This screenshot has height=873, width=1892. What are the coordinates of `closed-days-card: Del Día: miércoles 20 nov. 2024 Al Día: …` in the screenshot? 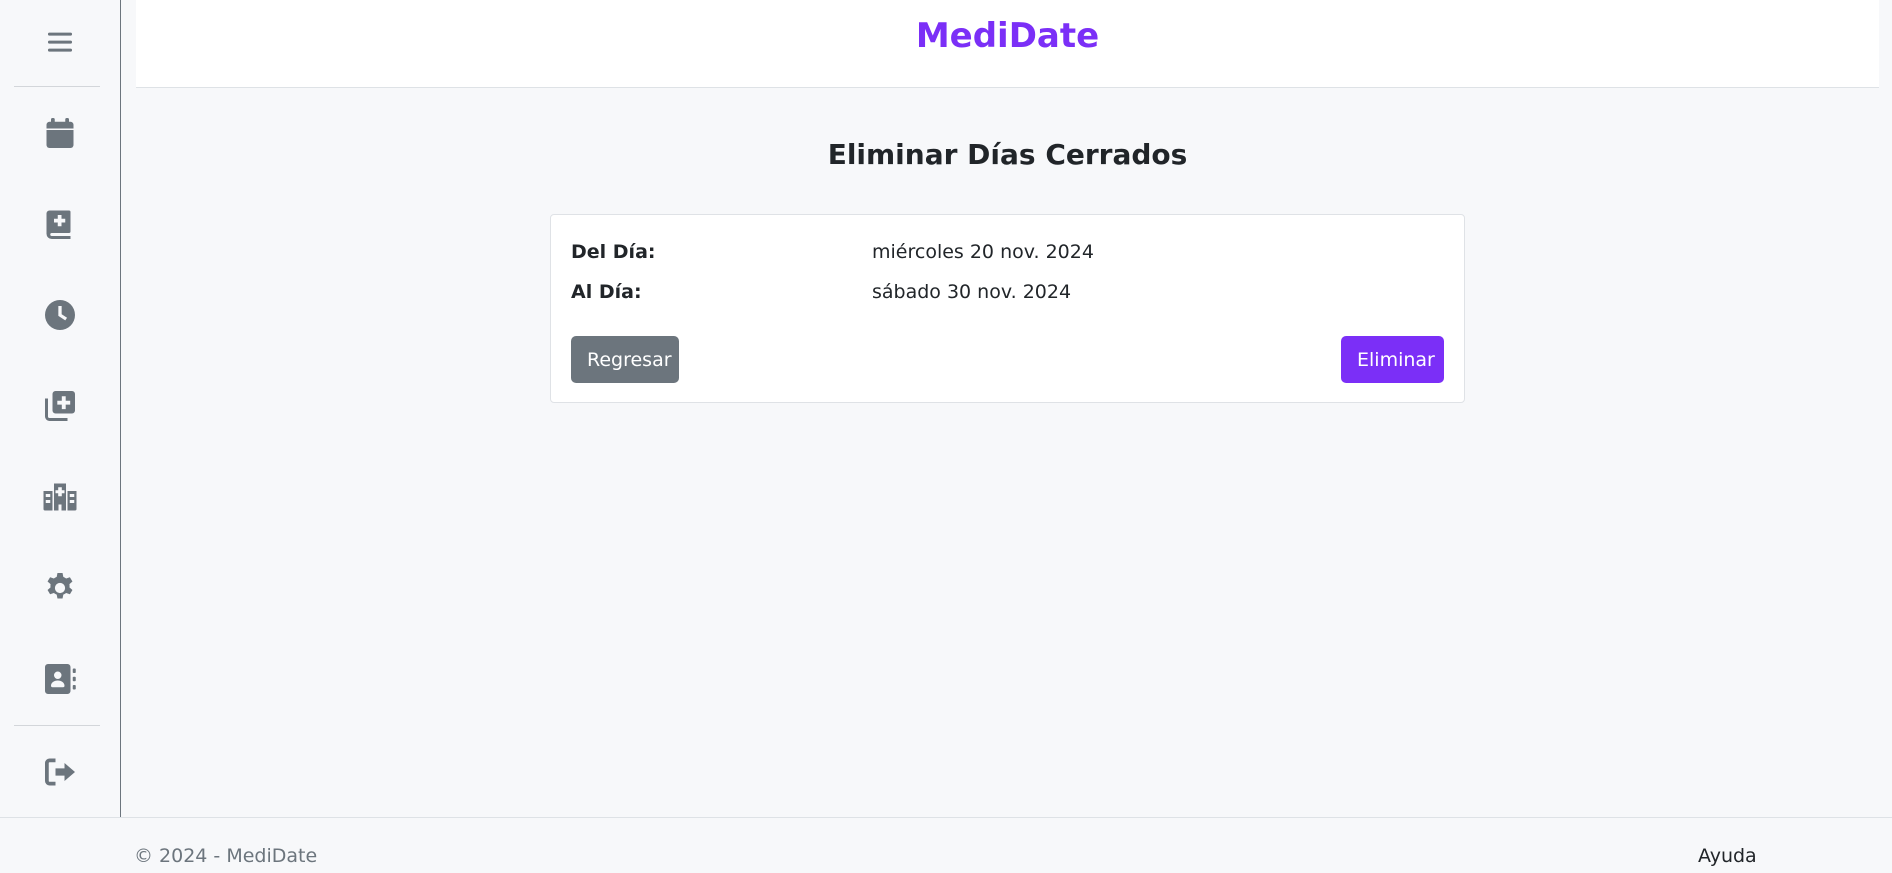 It's located at (1007, 308).